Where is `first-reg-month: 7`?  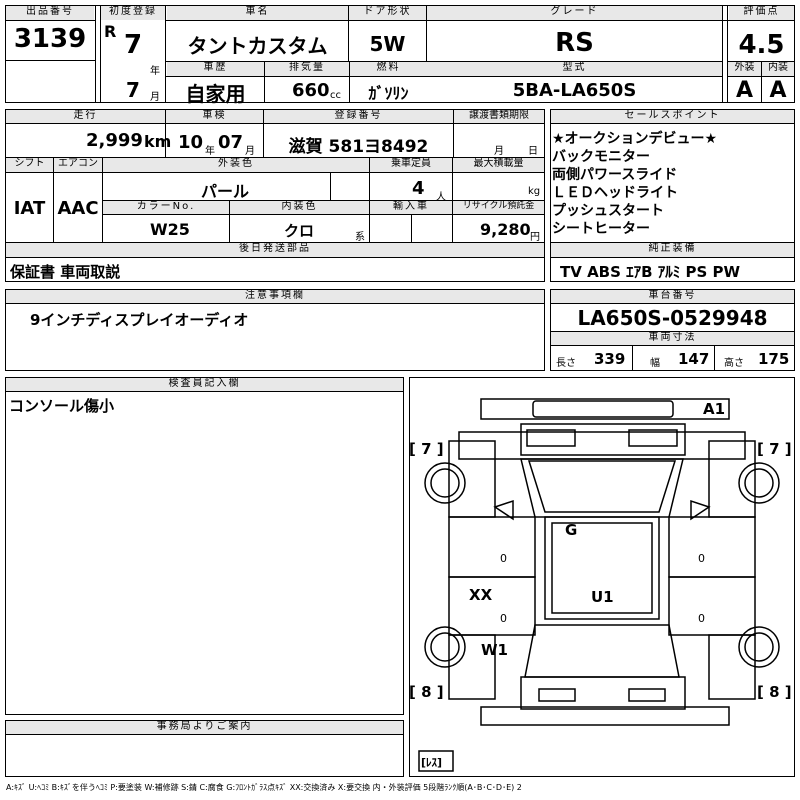
first-reg-month: 7 is located at coordinates (133, 90).